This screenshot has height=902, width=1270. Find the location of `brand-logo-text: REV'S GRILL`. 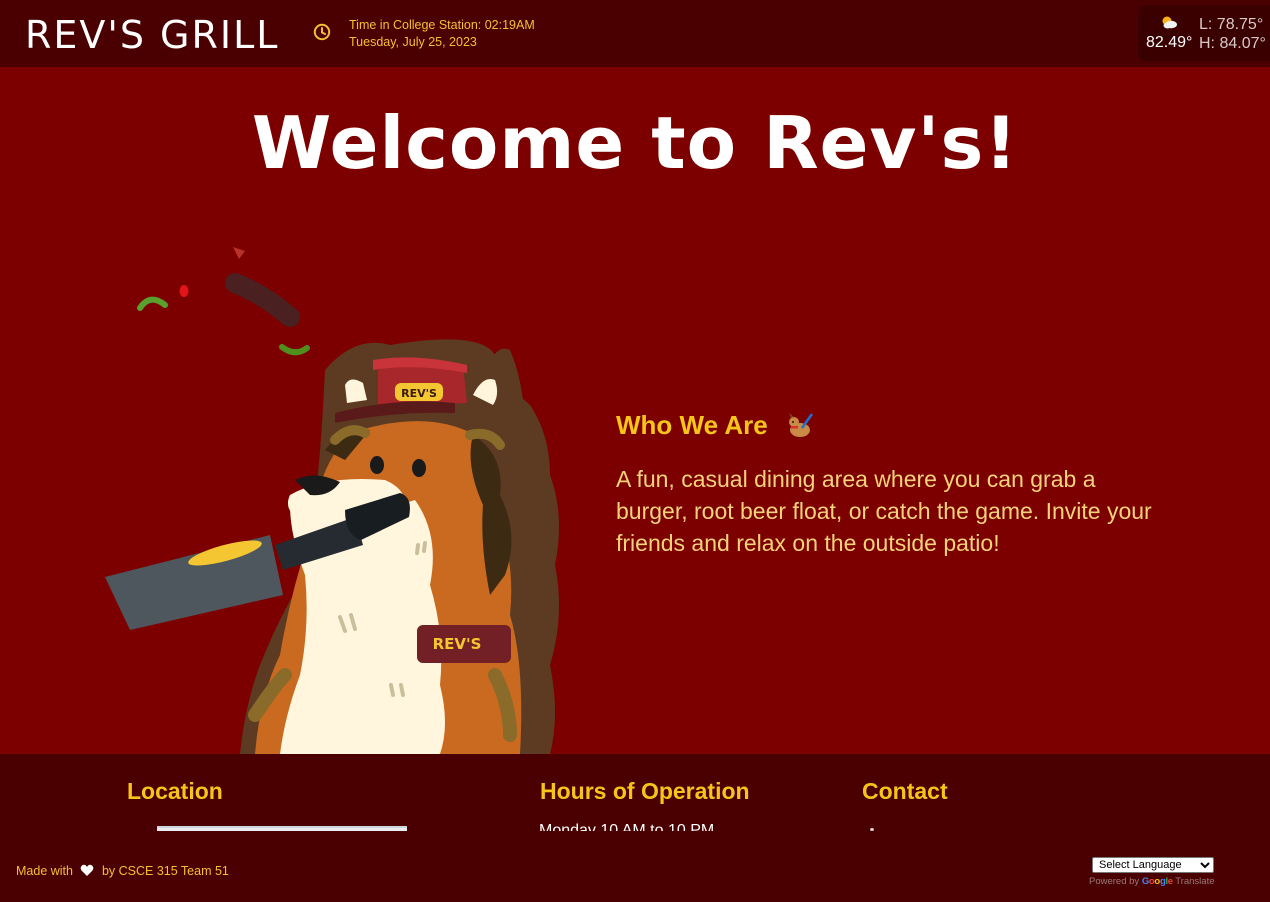

brand-logo-text: REV'S GRILL is located at coordinates (152, 35).